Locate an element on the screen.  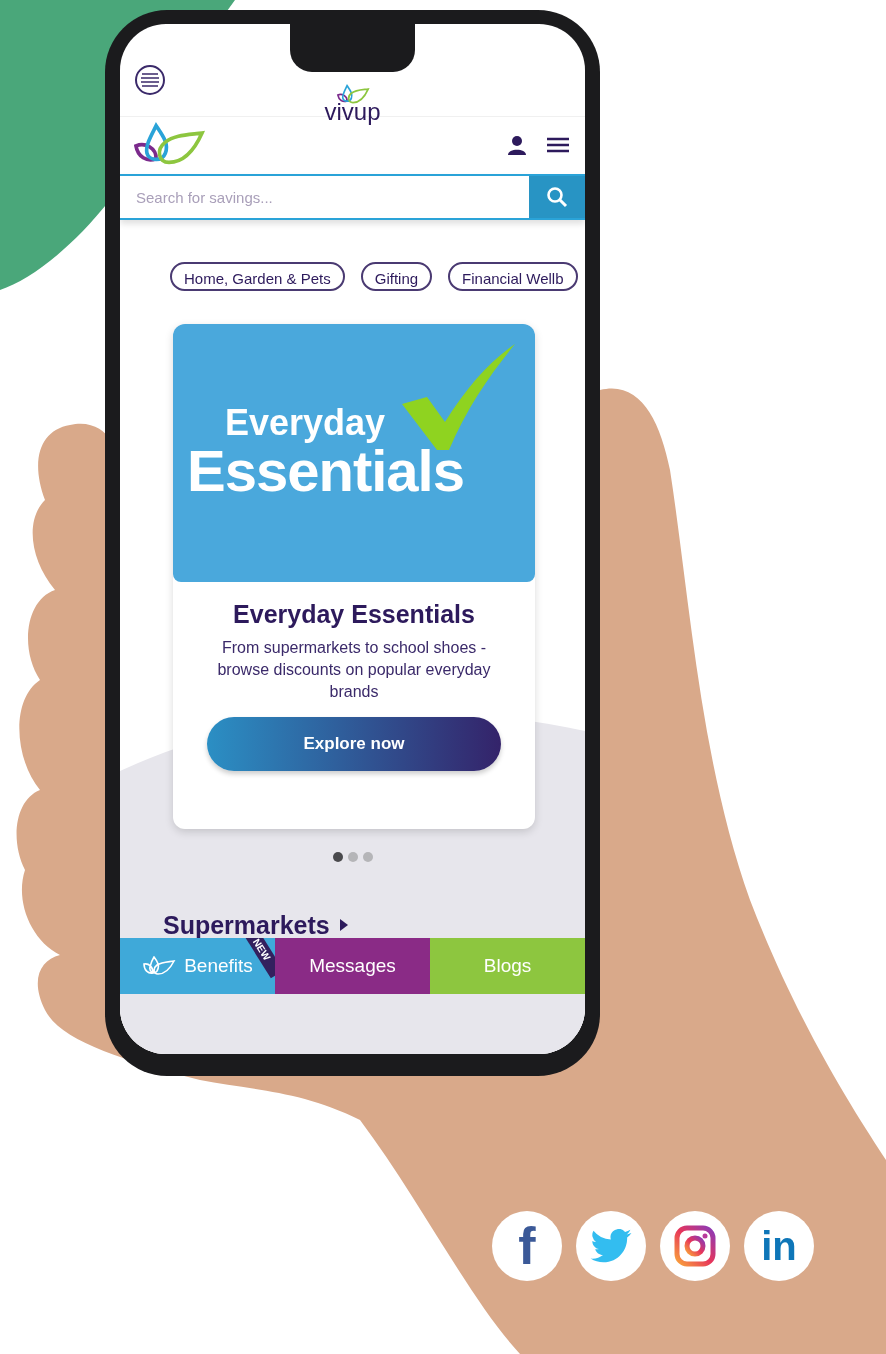
leaf-icon is located at coordinates (159, 966).